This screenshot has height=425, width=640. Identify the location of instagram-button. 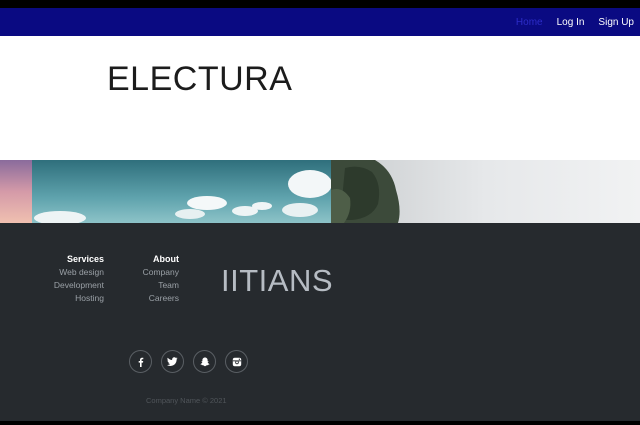
(236, 361).